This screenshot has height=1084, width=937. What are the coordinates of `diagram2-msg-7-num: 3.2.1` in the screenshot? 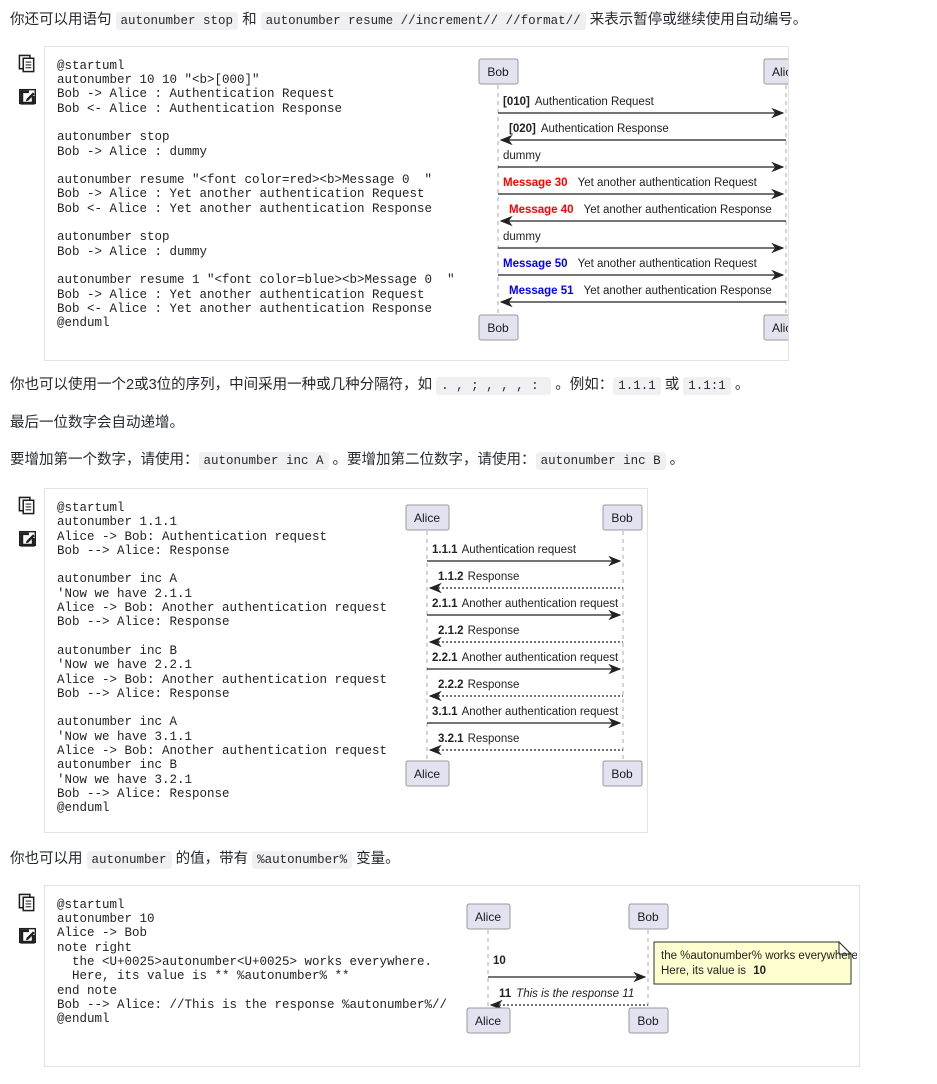 It's located at (451, 739).